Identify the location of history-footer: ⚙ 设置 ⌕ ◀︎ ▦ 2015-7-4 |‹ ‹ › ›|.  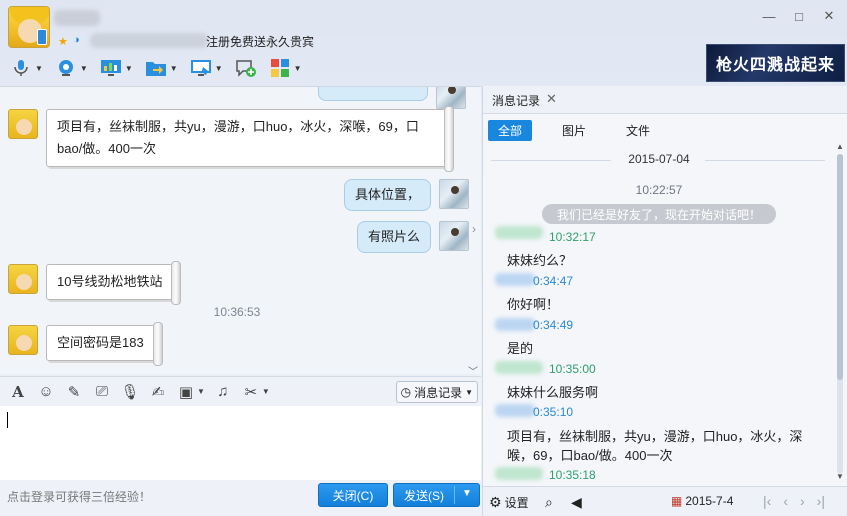
(665, 501).